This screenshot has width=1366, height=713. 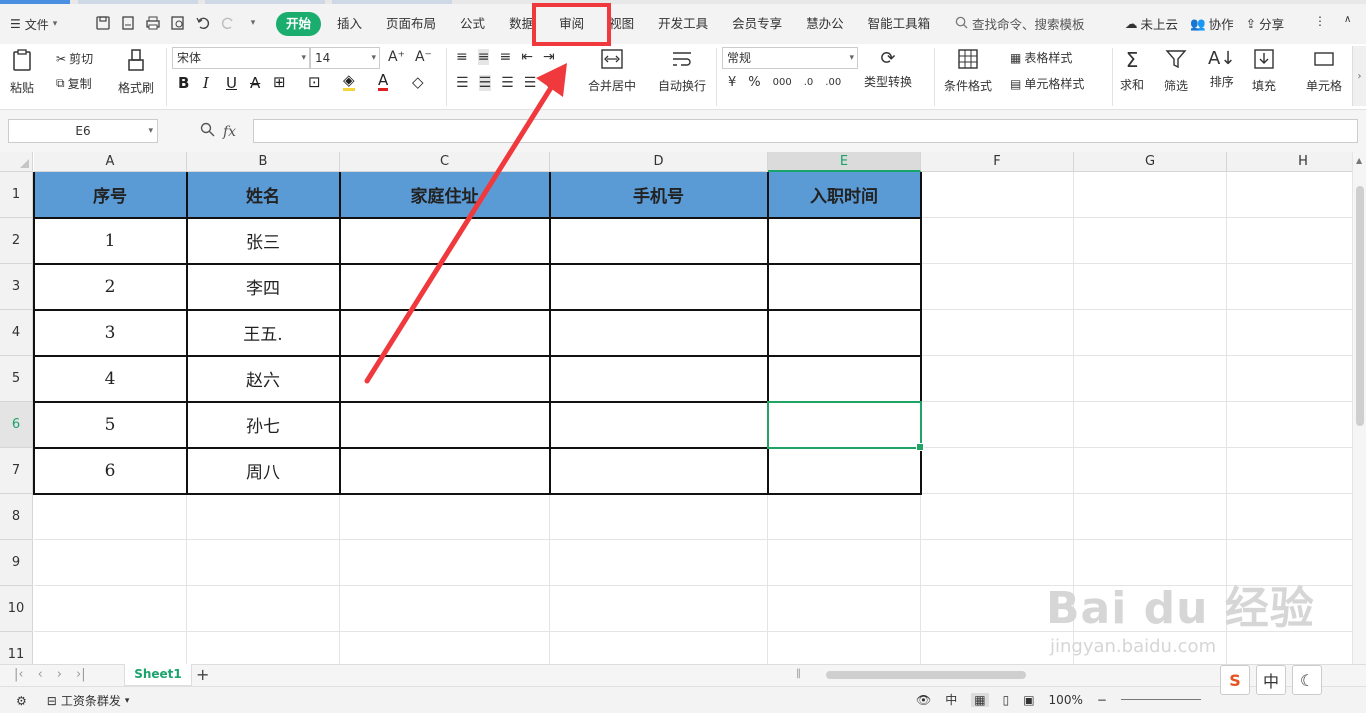 What do you see at coordinates (1265, 23) in the screenshot?
I see `share-button: ⇪ 分享` at bounding box center [1265, 23].